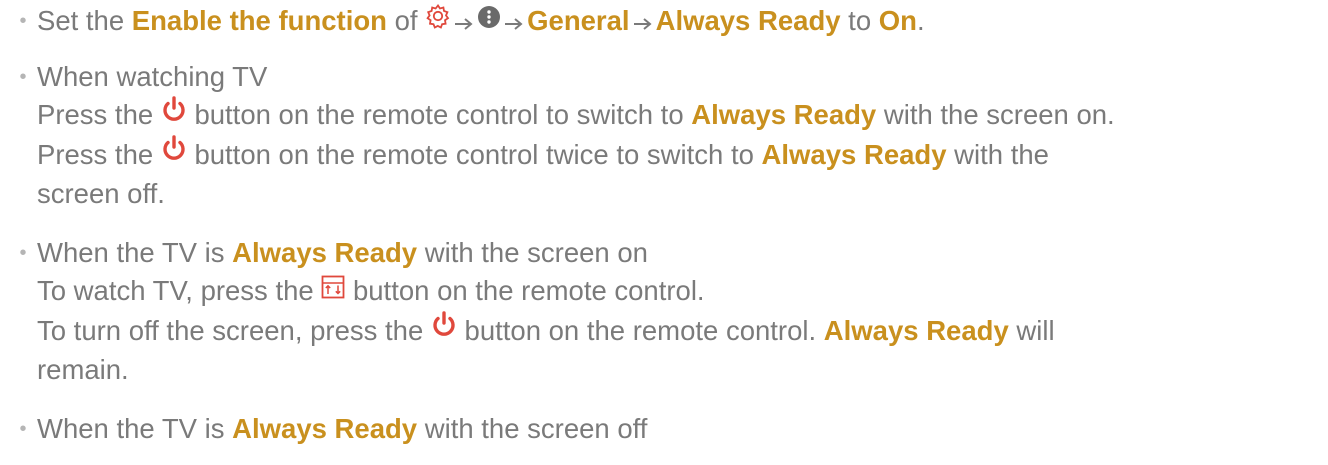  I want to click on settings-gear-icon, so click(438, 20).